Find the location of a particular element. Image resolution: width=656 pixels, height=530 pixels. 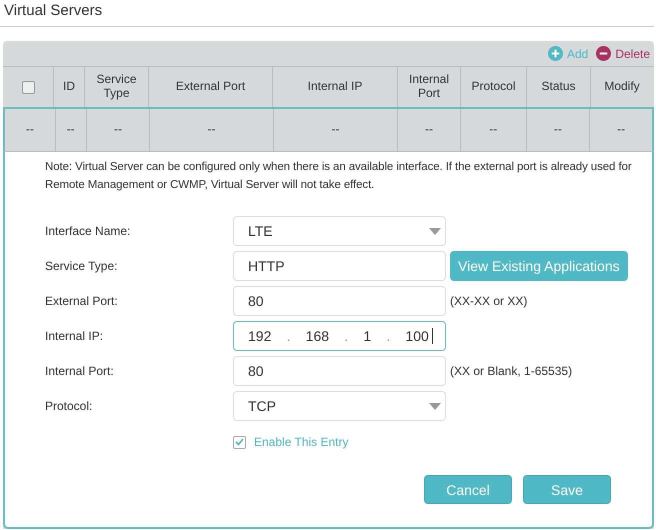

column-header: Internal Port is located at coordinates (429, 87).